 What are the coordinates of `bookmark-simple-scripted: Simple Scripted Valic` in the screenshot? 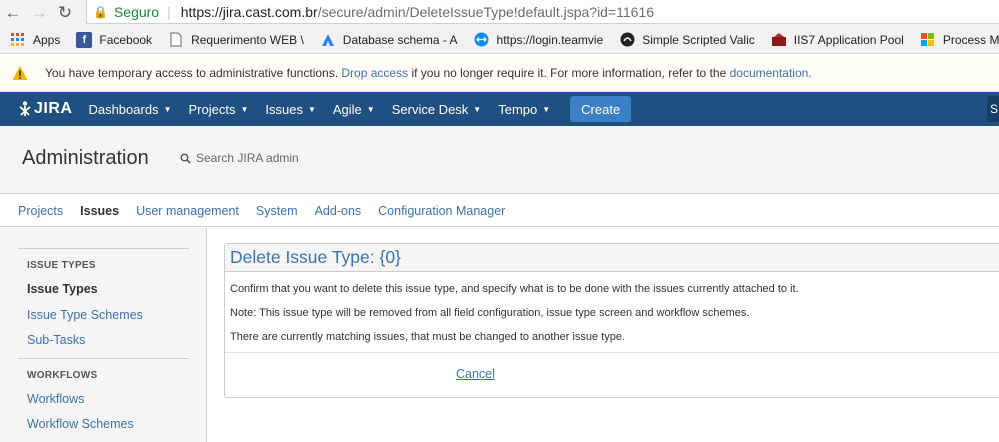 It's located at (687, 40).